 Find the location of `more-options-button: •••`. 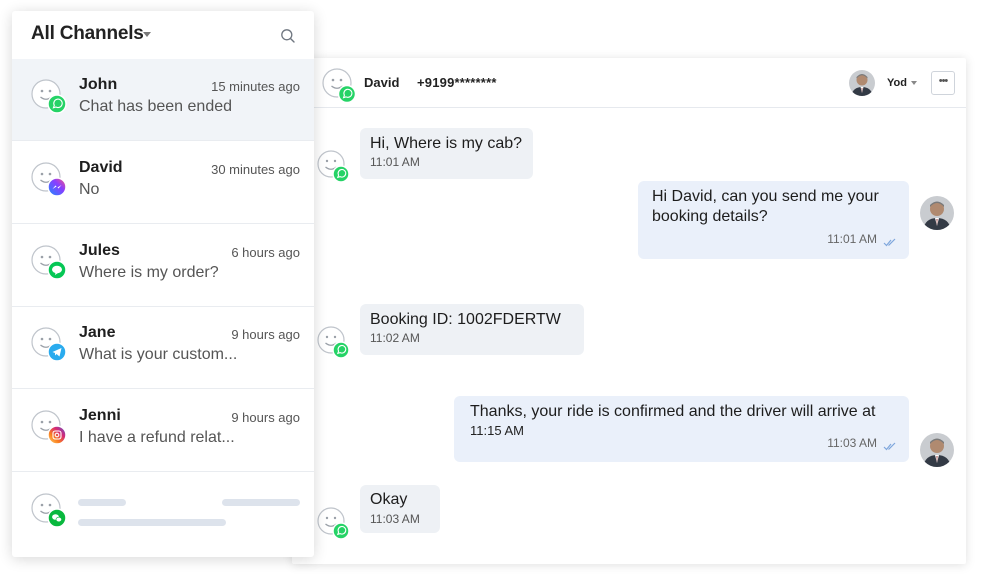

more-options-button: ••• is located at coordinates (943, 83).